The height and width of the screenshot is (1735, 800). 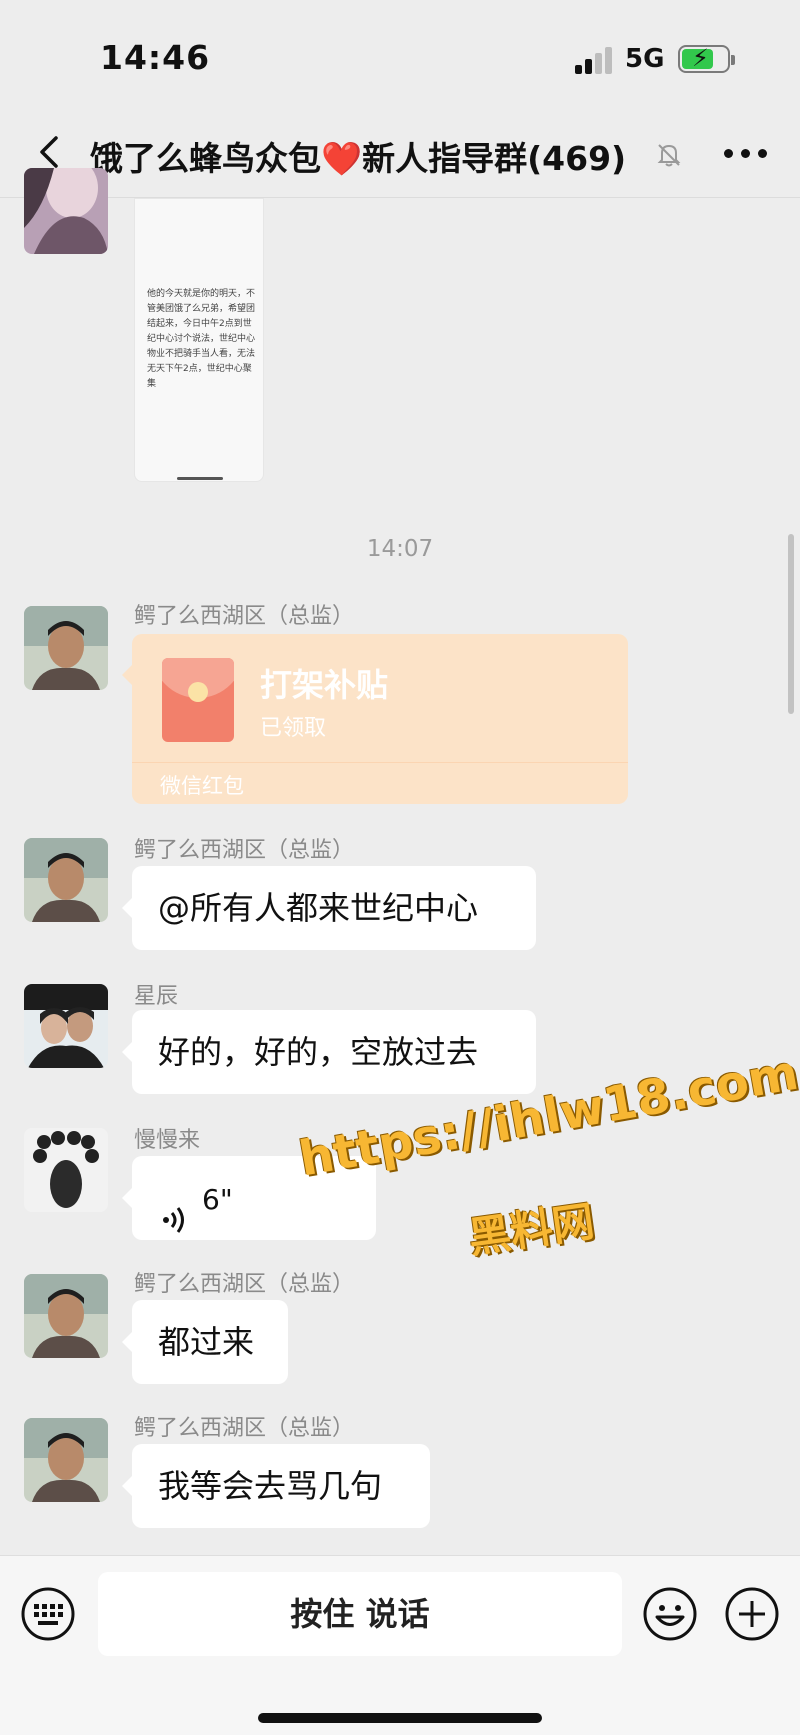 I want to click on plus-icon, so click(x=752, y=1614).